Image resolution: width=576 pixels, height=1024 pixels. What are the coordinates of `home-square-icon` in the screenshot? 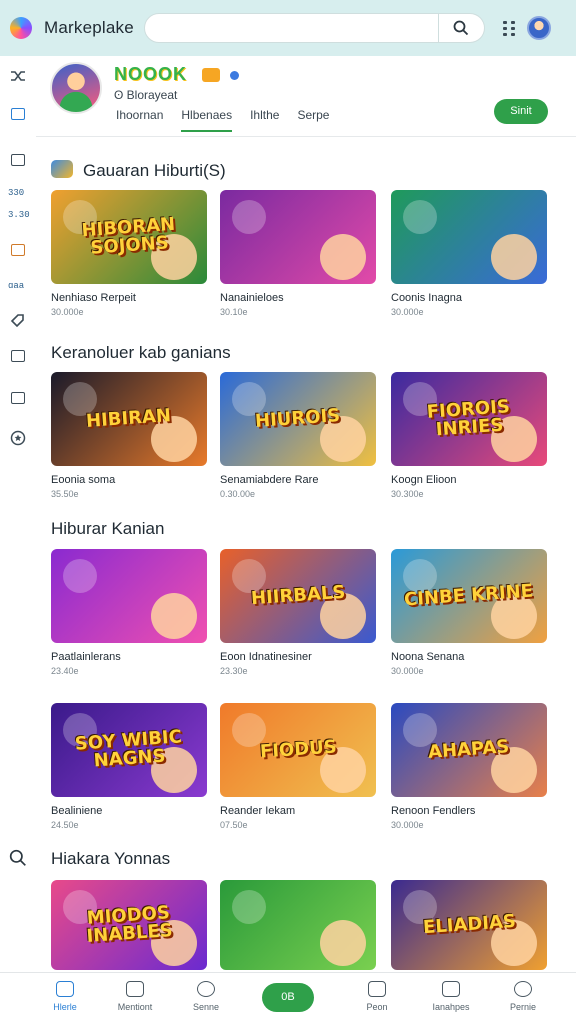 It's located at (18, 114).